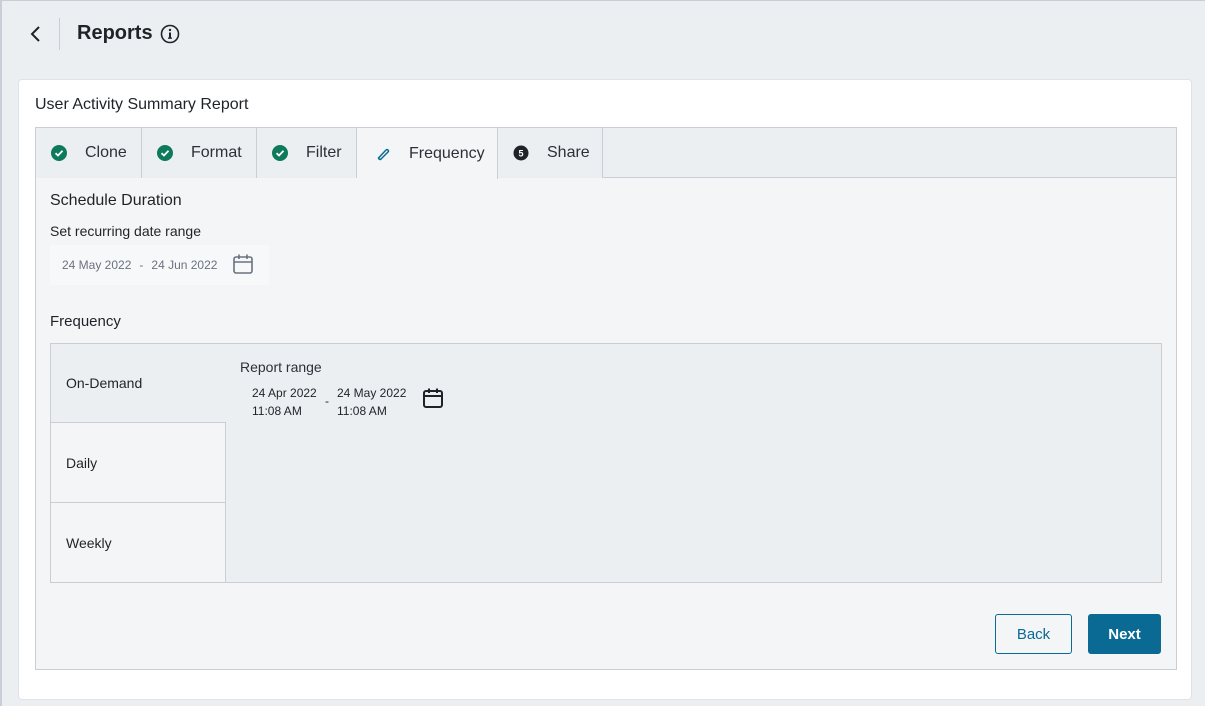 The image size is (1205, 706). I want to click on tab-label: Filter, so click(324, 152).